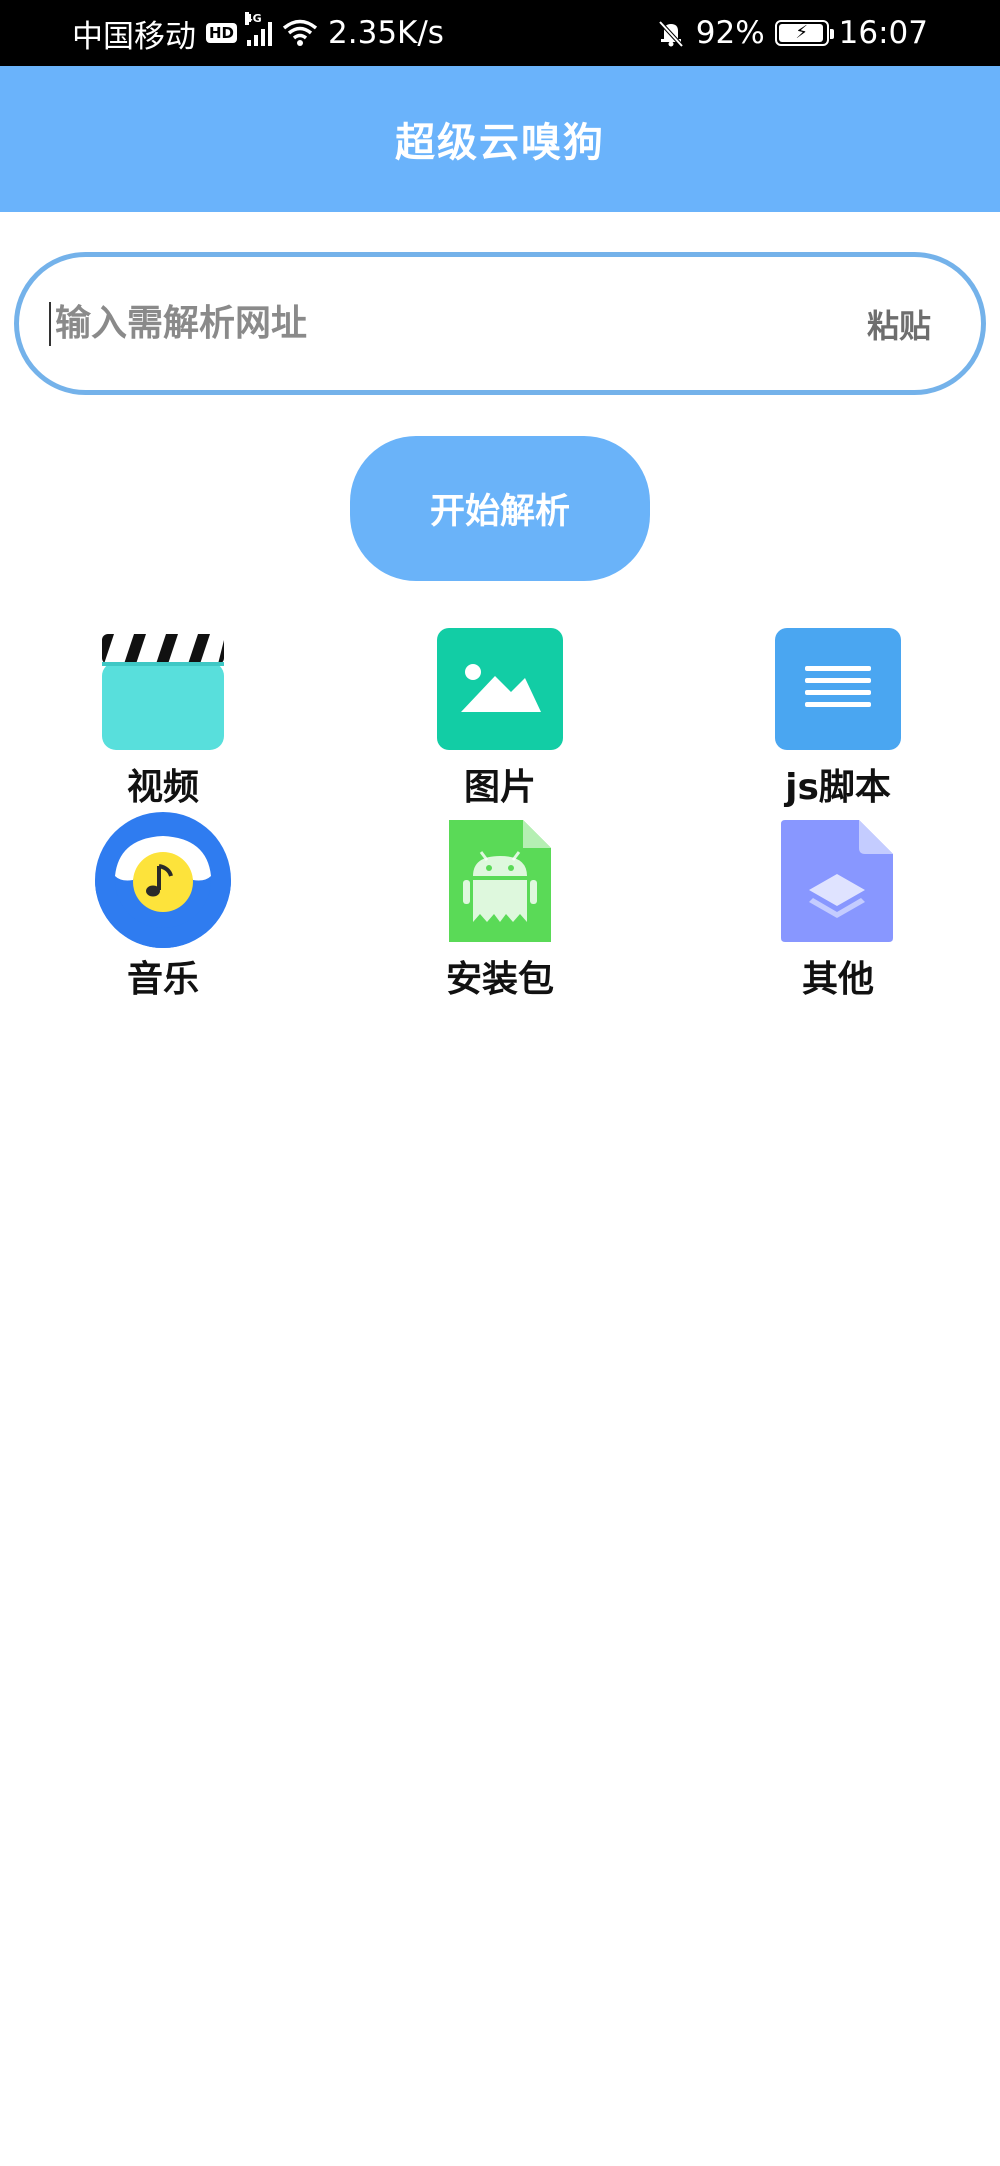 Image resolution: width=1000 pixels, height=2166 pixels. I want to click on start-parse-button: 开始解析, so click(500, 508).